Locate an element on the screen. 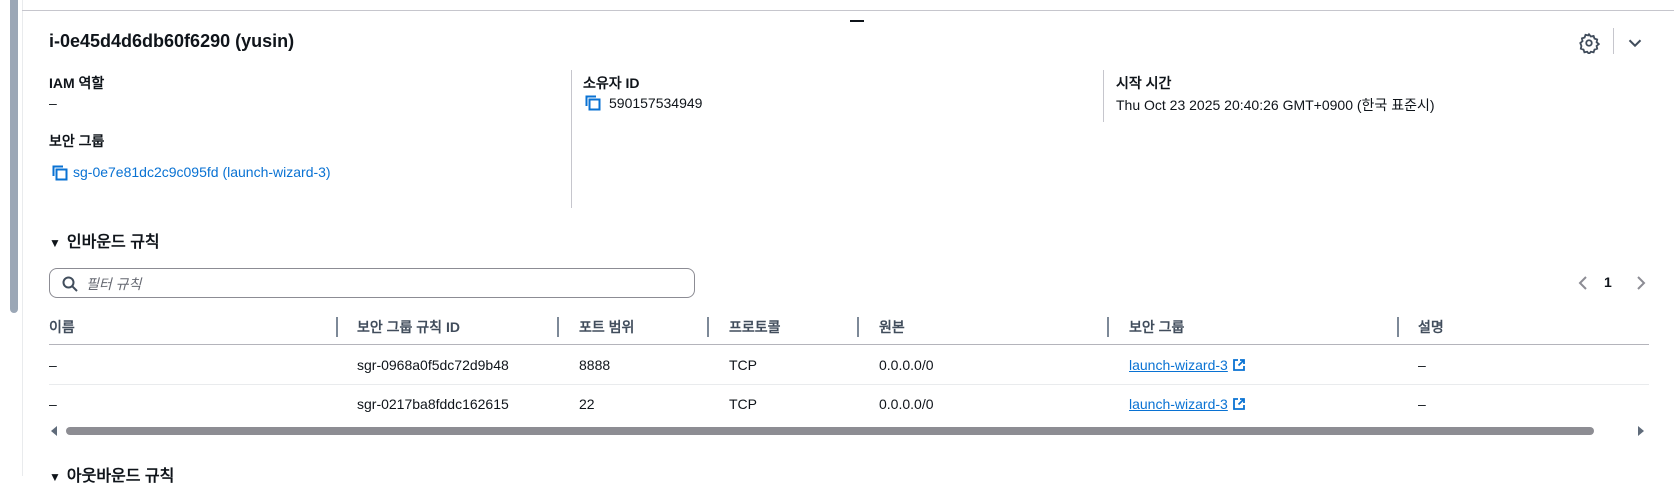 The image size is (1674, 486). iam-role-label: IAM 역할 is located at coordinates (77, 83).